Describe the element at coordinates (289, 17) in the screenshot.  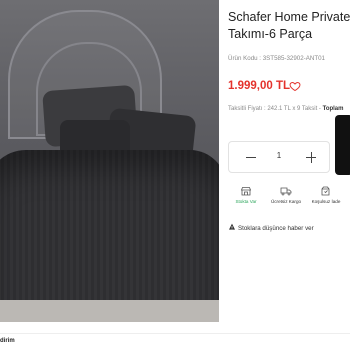
I see `product-title-line1: Schafer Home Private Çi` at that location.